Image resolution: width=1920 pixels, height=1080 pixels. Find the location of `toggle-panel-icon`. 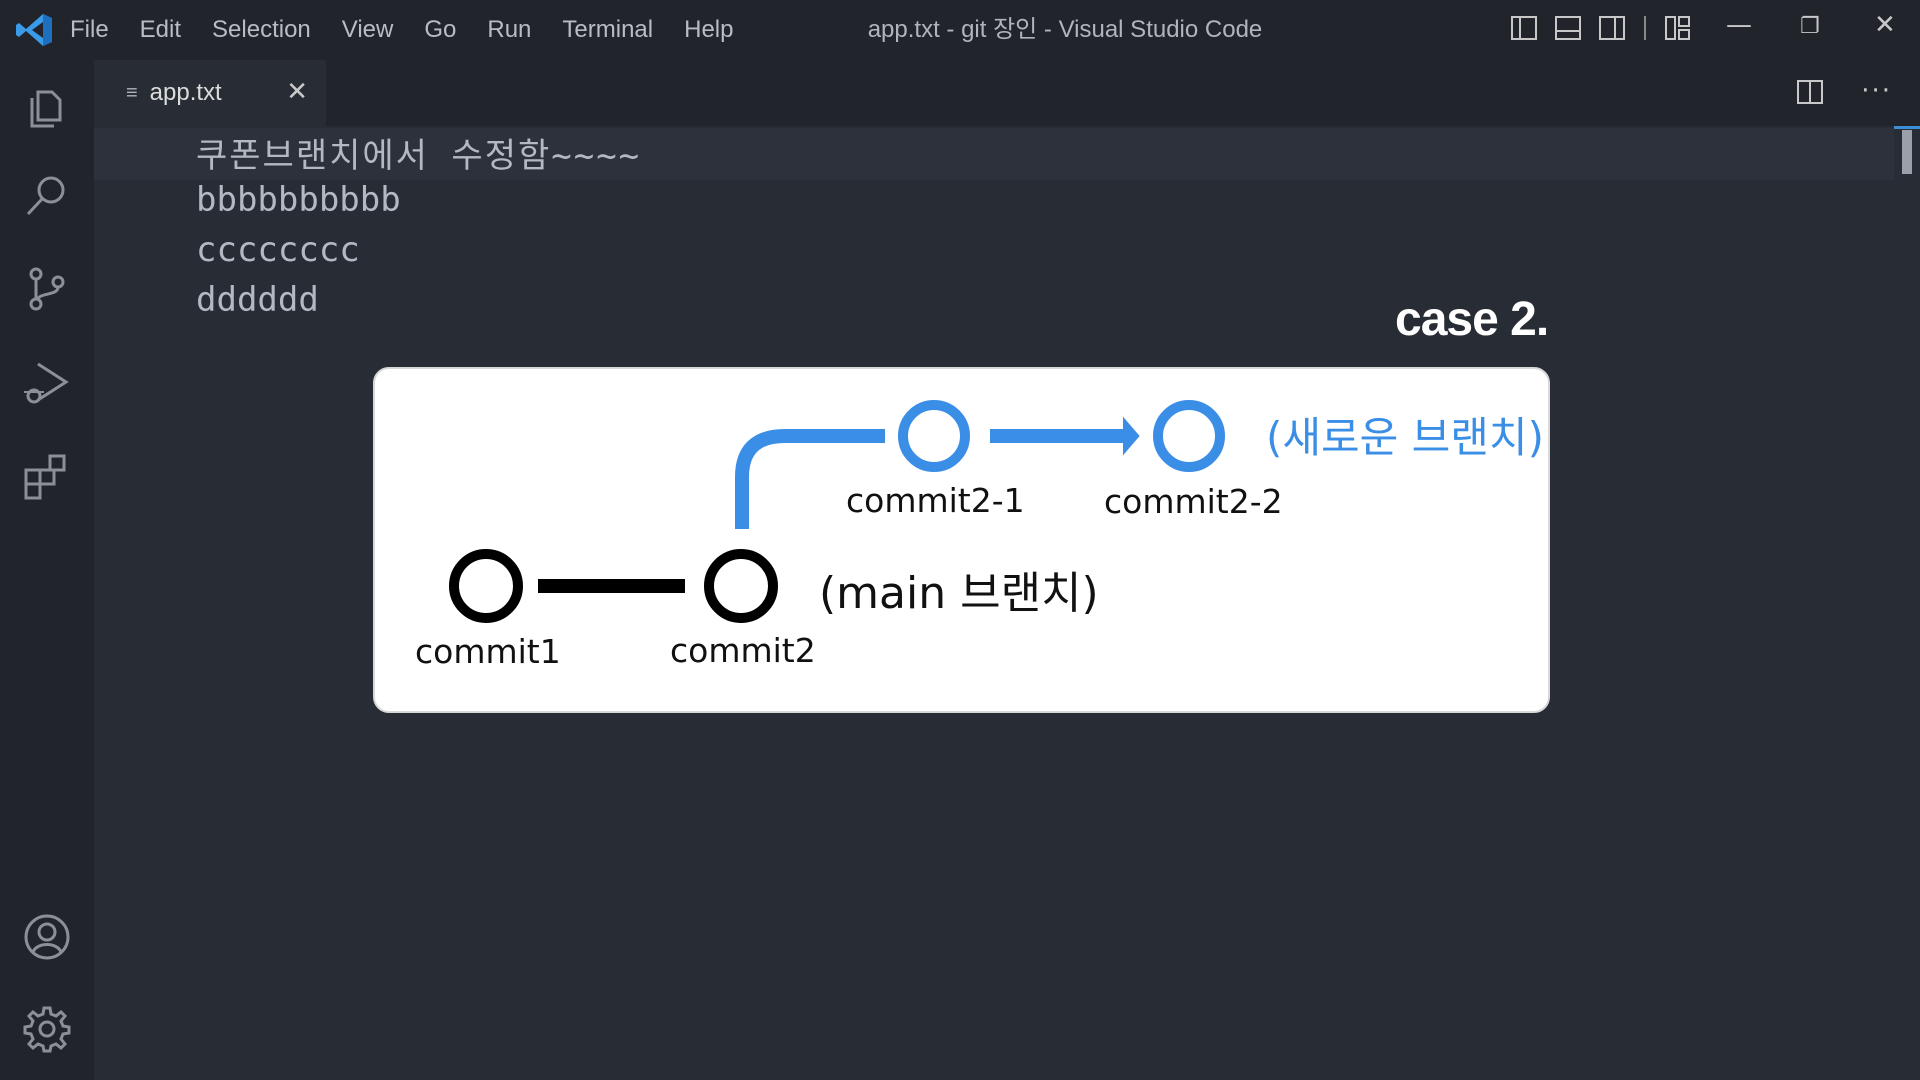

toggle-panel-icon is located at coordinates (1568, 28).